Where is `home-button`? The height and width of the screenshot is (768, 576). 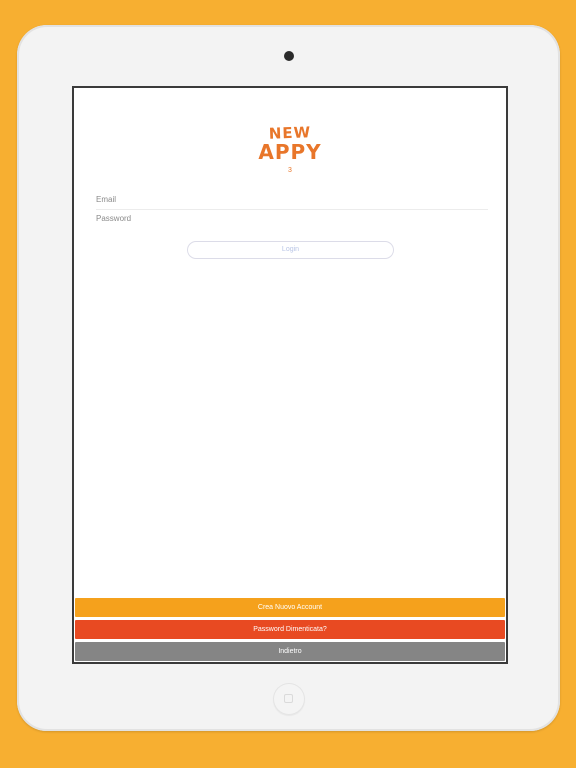
home-button is located at coordinates (289, 699).